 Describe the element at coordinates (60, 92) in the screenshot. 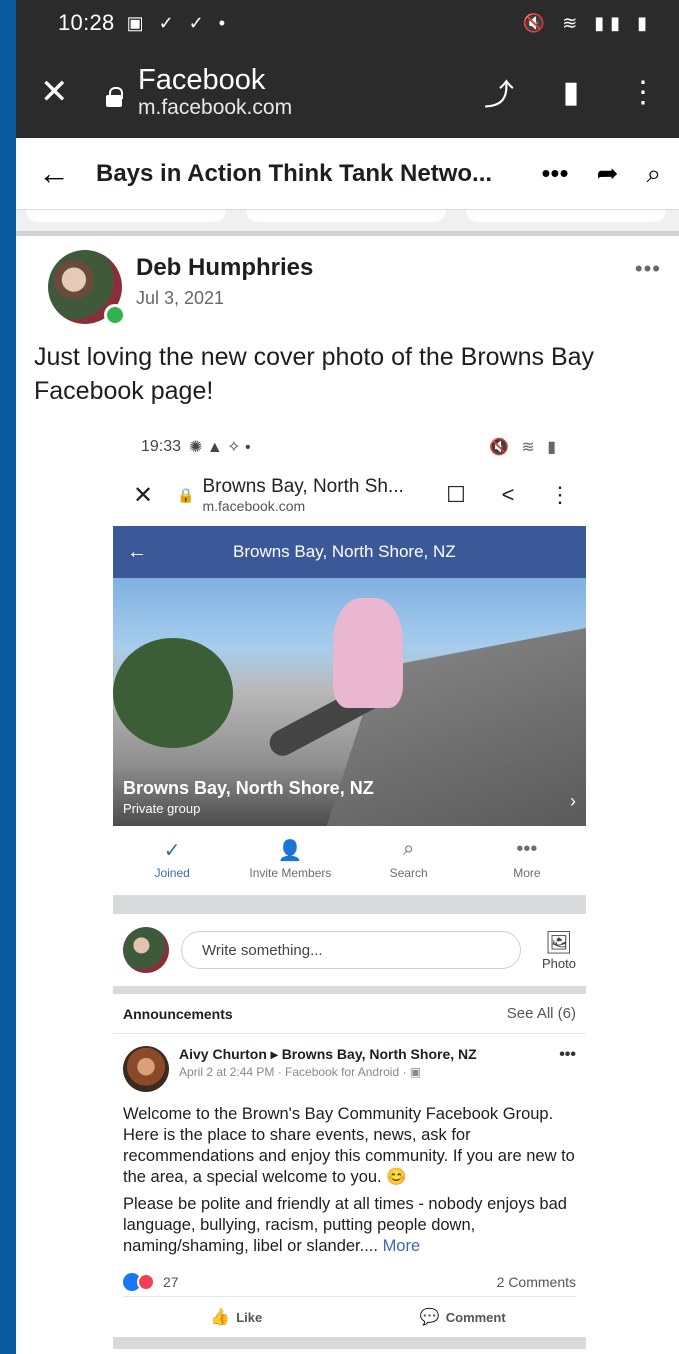

I see `close-icon: ✕` at that location.